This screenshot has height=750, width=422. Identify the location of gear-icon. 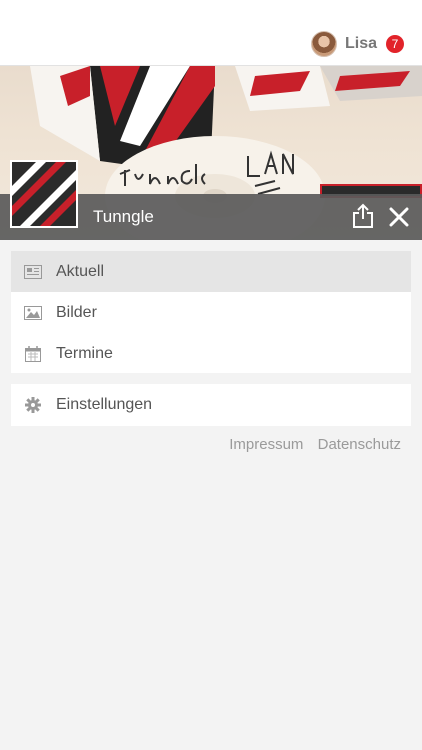
(33, 405).